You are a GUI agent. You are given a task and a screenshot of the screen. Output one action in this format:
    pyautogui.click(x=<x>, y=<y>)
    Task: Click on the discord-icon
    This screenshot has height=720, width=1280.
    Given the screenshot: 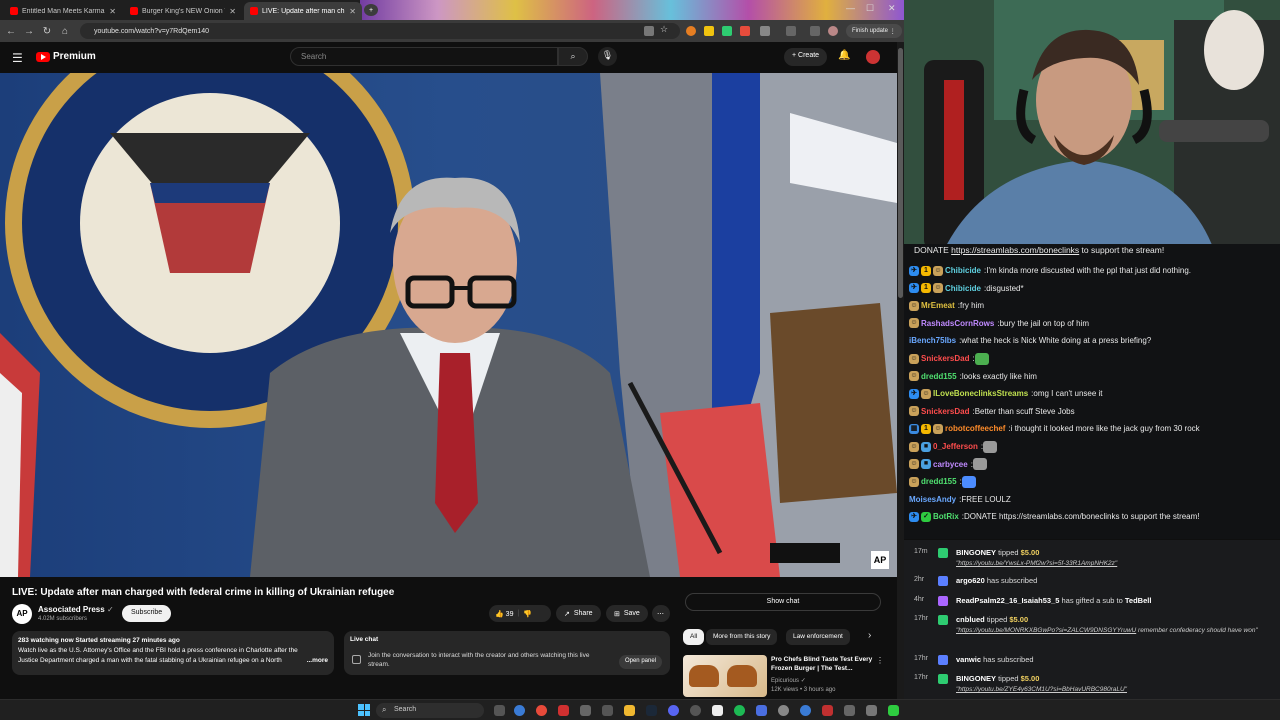 What is the action you would take?
    pyautogui.click(x=673, y=710)
    